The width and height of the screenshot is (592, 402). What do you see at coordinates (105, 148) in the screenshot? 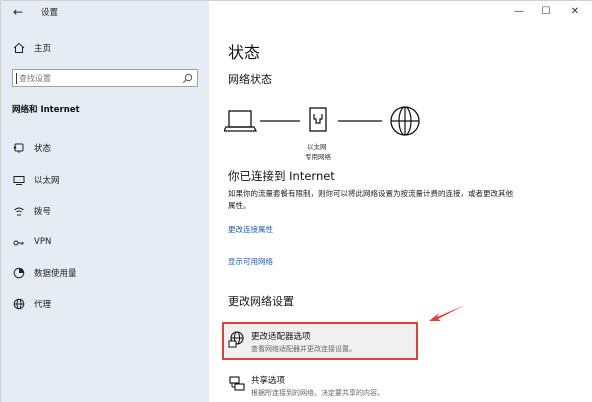
I see `sidebar-item-status: 状态` at bounding box center [105, 148].